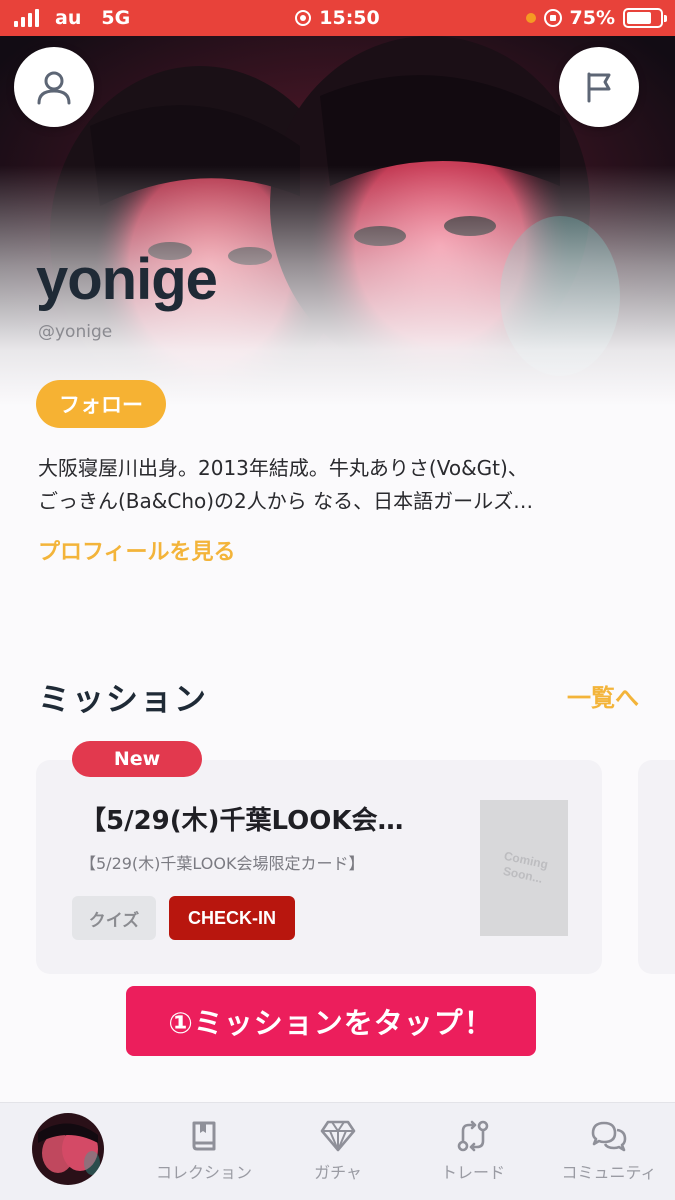 Image resolution: width=675 pixels, height=1200 pixels. What do you see at coordinates (101, 404) in the screenshot?
I see `follow-button: フォロー` at bounding box center [101, 404].